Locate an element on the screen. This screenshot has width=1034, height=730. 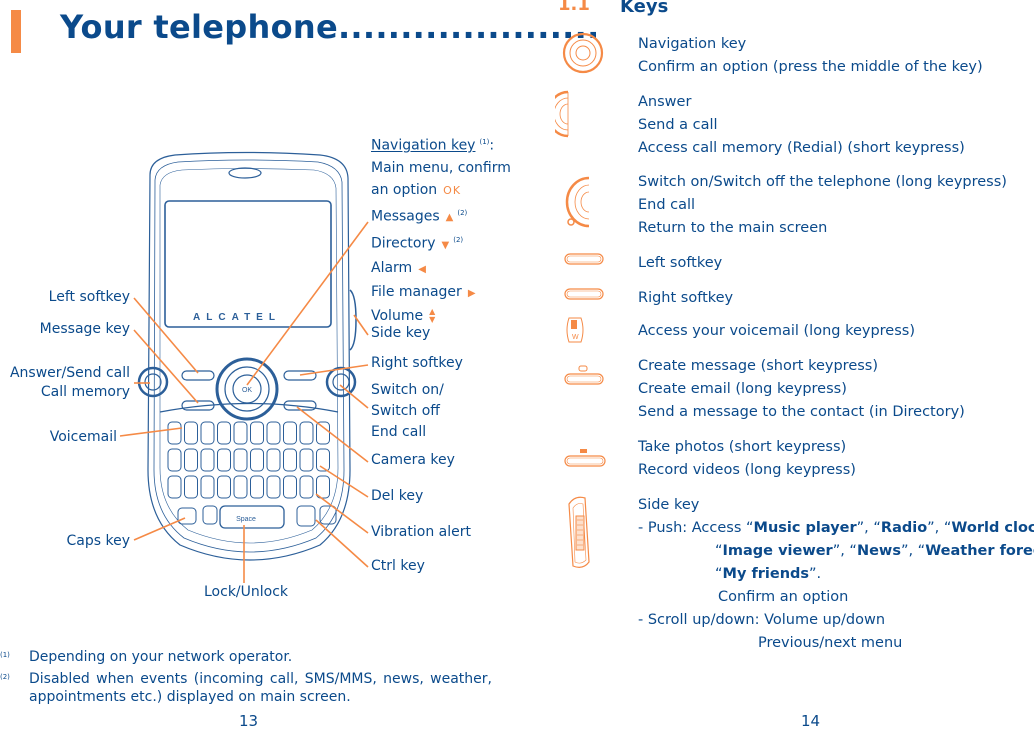
push-prefix: - Push: Access is located at coordinates (692, 528).